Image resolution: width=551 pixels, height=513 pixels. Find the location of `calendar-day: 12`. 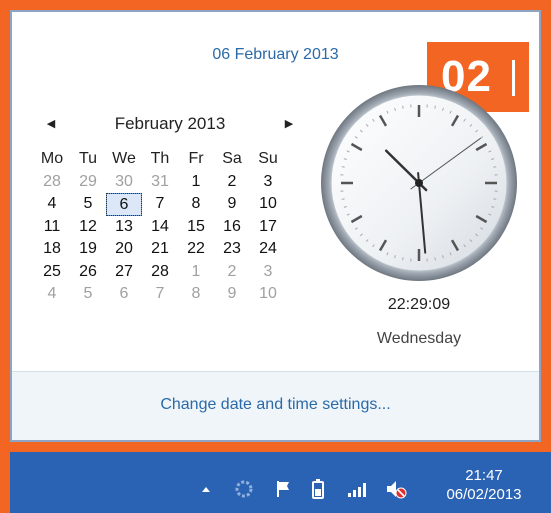

calendar-day: 12 is located at coordinates (88, 227).